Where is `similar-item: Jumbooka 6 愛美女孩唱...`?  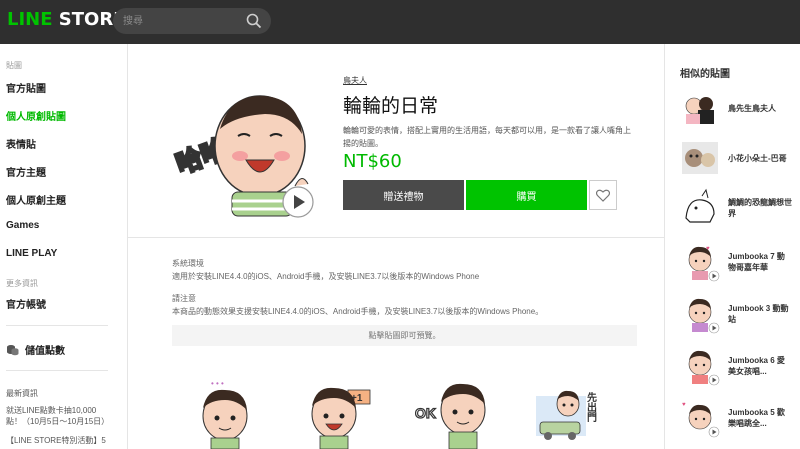
similar-item: Jumbooka 6 愛美女孩唱... is located at coordinates (737, 366).